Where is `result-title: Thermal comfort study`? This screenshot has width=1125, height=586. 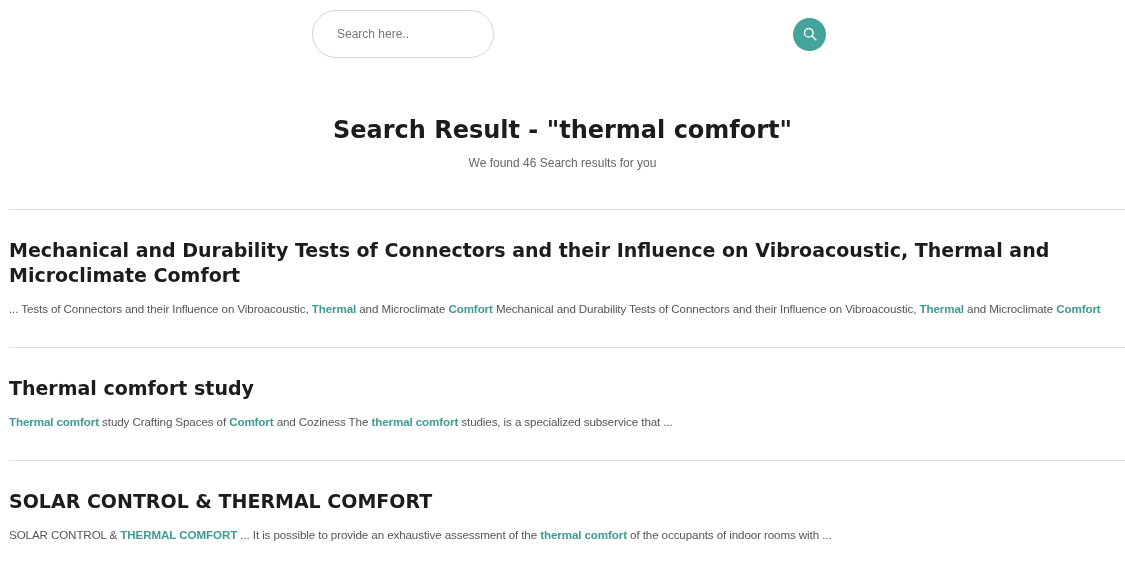
result-title: Thermal comfort study is located at coordinates (131, 388).